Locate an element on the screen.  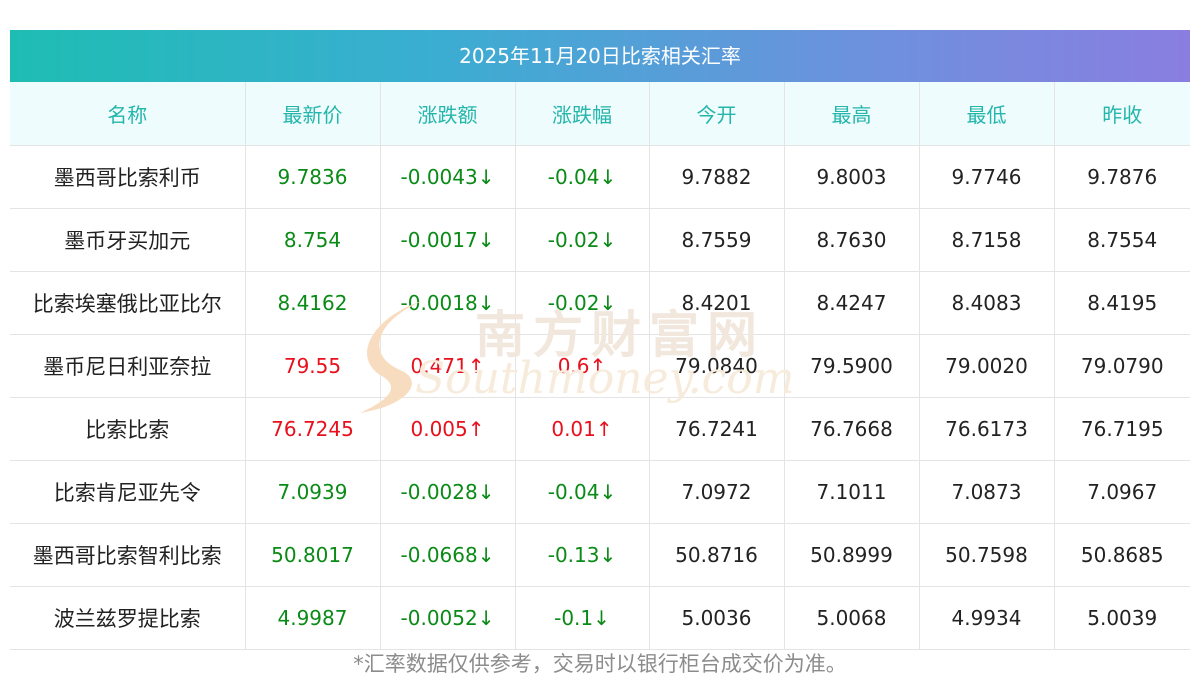
cell-latest: 7.0939 is located at coordinates (313, 492).